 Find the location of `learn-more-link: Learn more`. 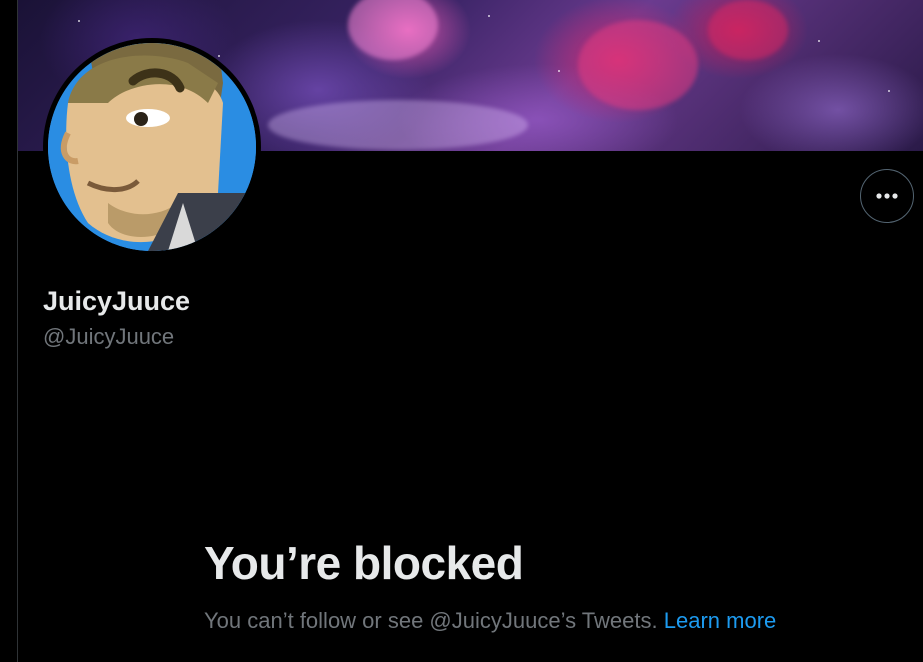

learn-more-link: Learn more is located at coordinates (720, 620).